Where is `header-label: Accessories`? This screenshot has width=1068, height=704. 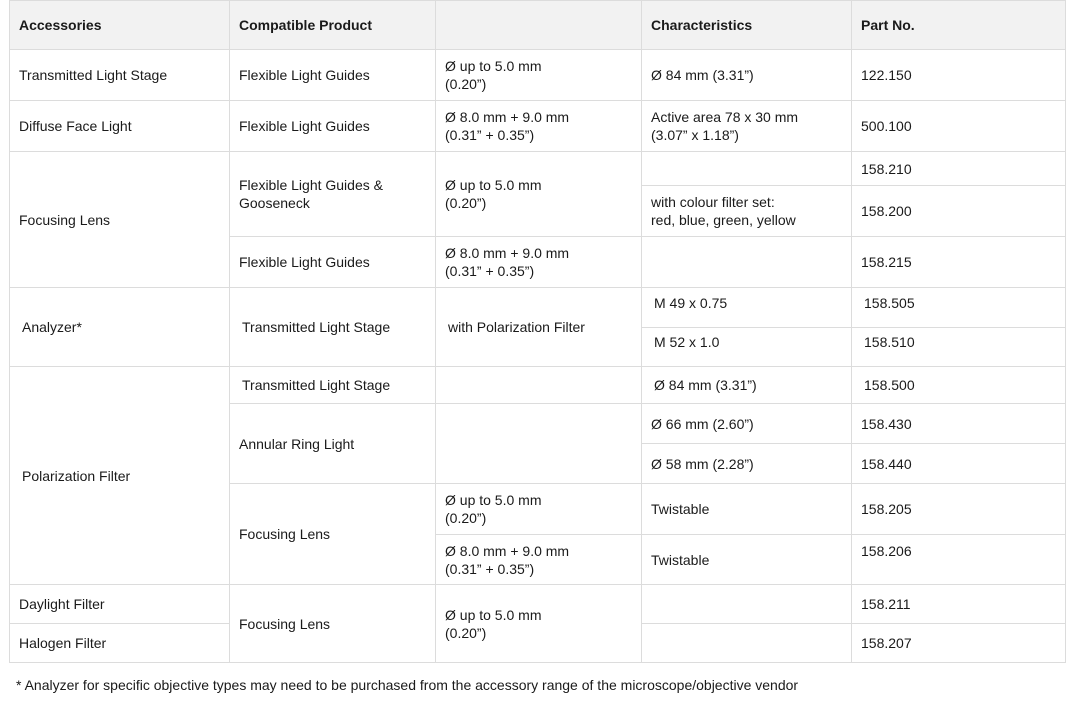
header-label: Accessories is located at coordinates (60, 25).